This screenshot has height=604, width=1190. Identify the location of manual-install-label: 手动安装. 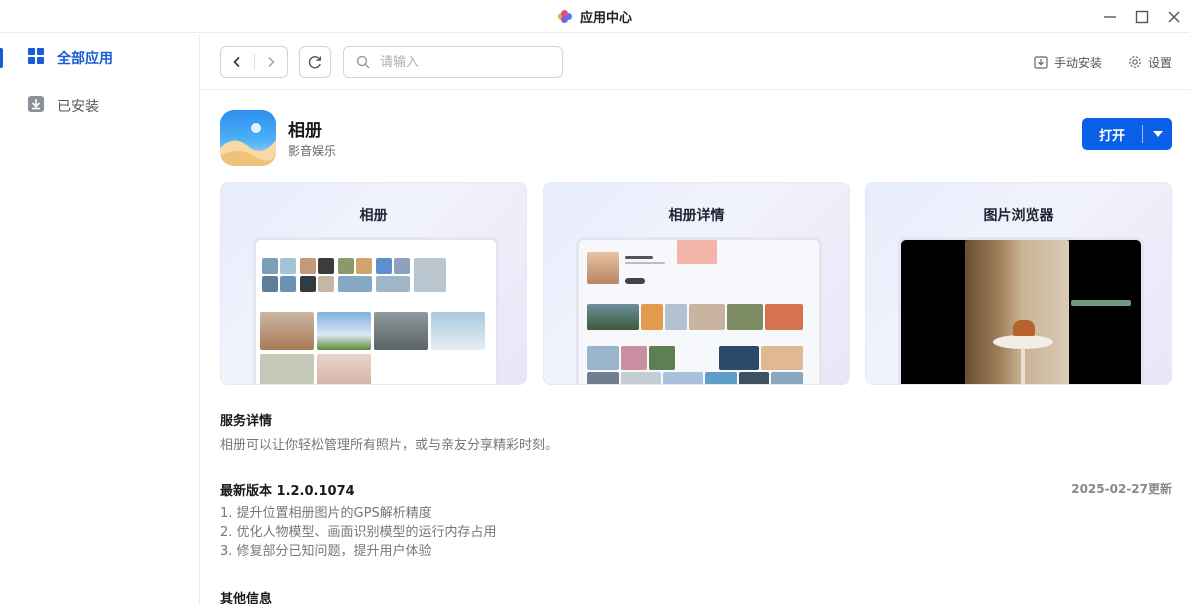
(1077, 62).